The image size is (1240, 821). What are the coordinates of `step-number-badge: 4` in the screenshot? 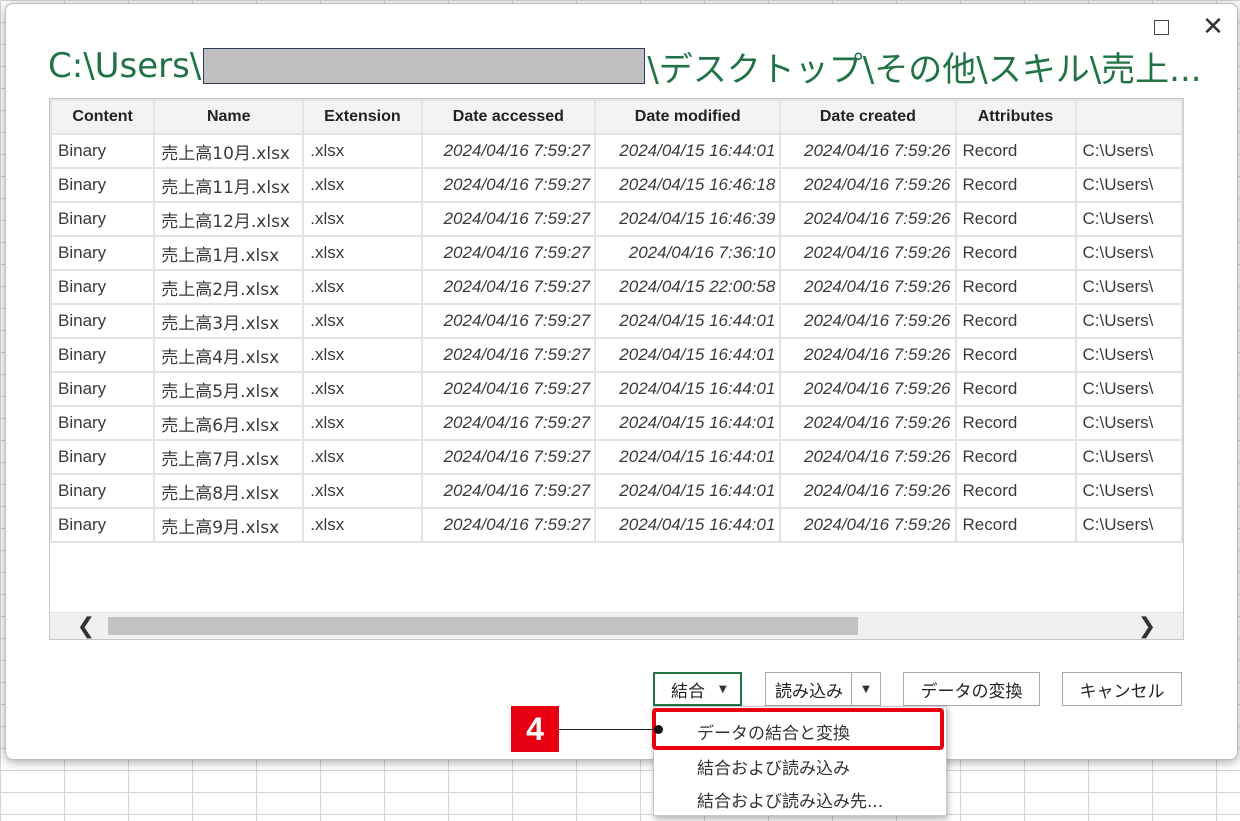 It's located at (535, 729).